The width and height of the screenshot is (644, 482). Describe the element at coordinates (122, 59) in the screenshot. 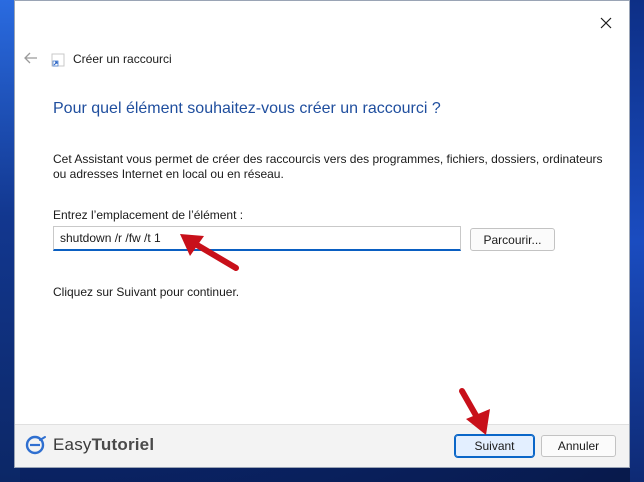

I see `window-title: Créer un raccourci` at that location.